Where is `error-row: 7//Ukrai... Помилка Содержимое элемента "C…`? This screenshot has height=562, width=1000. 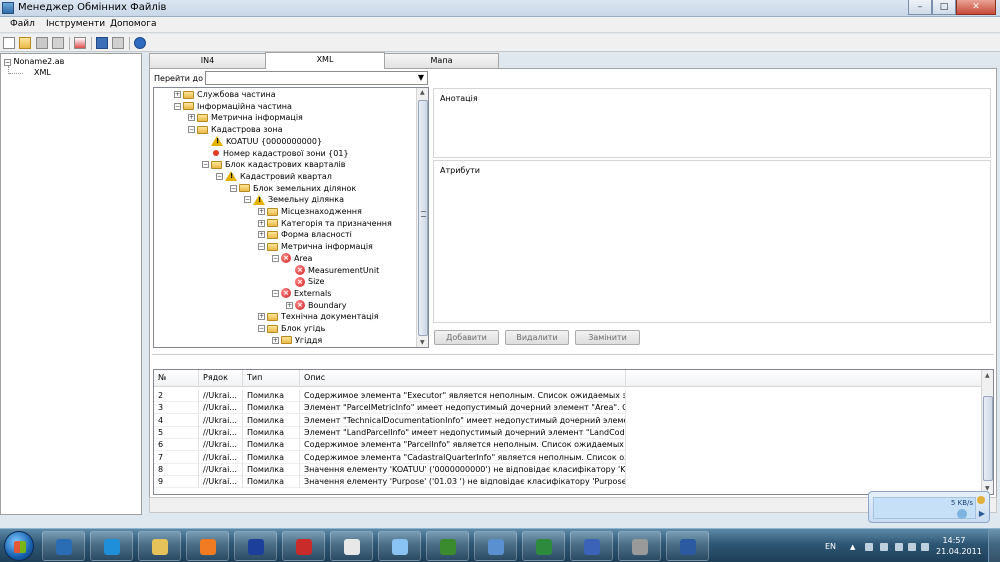 error-row: 7//Ukrai... Помилка Содержимое элемента "C… is located at coordinates (390, 457).